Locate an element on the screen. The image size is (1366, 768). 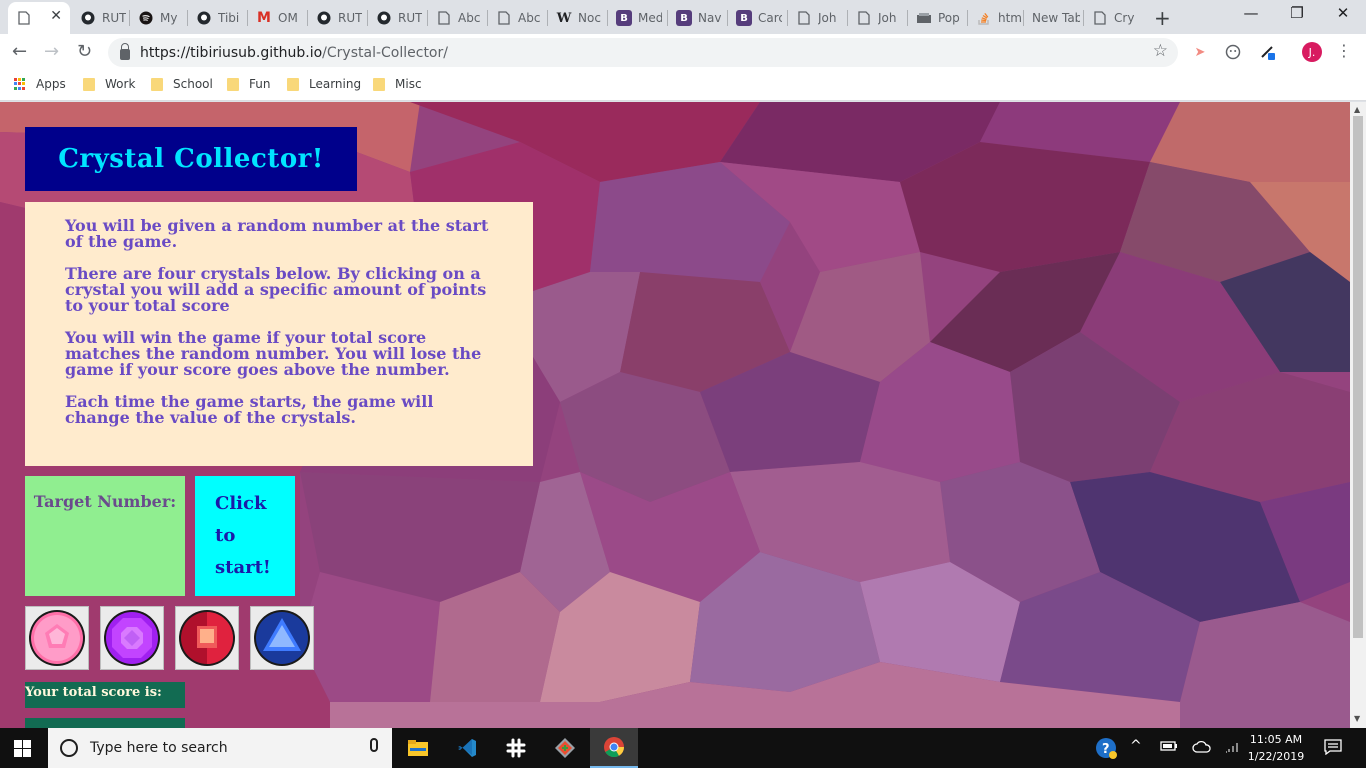
tab-title: Cry is located at coordinates (1124, 18).